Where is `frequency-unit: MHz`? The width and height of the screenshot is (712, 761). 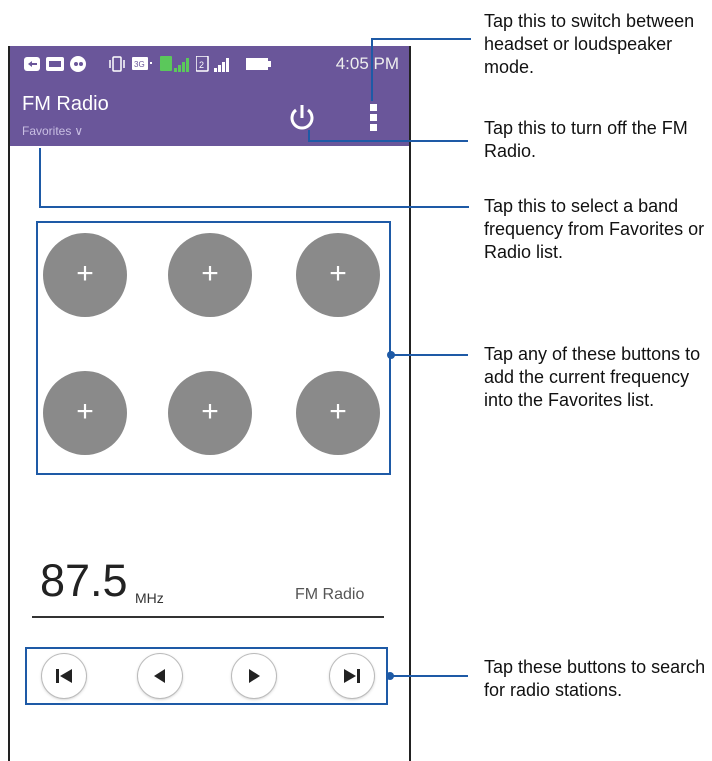 frequency-unit: MHz is located at coordinates (149, 598).